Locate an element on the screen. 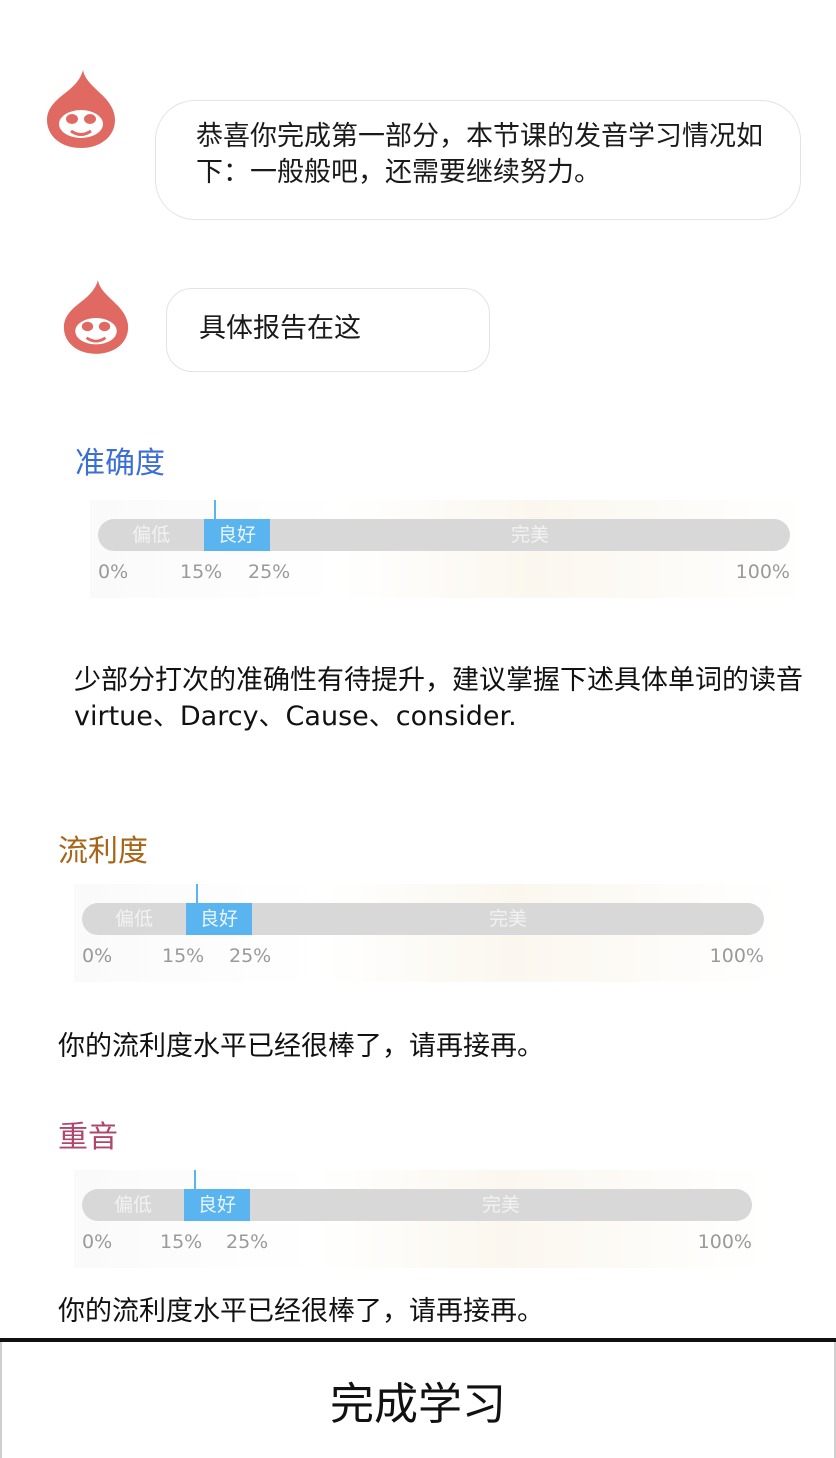 The width and height of the screenshot is (836, 1458). chat-message-text: 具体报告在这 is located at coordinates (280, 328).